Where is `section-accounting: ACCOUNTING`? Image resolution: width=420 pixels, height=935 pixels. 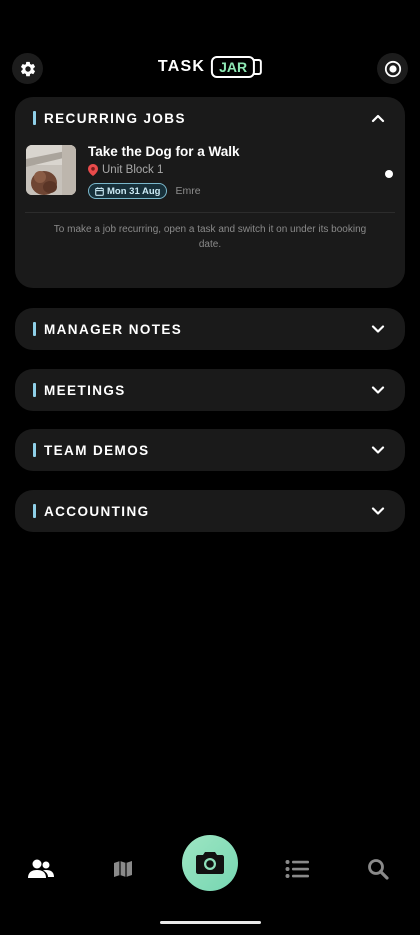
section-accounting: ACCOUNTING is located at coordinates (210, 511).